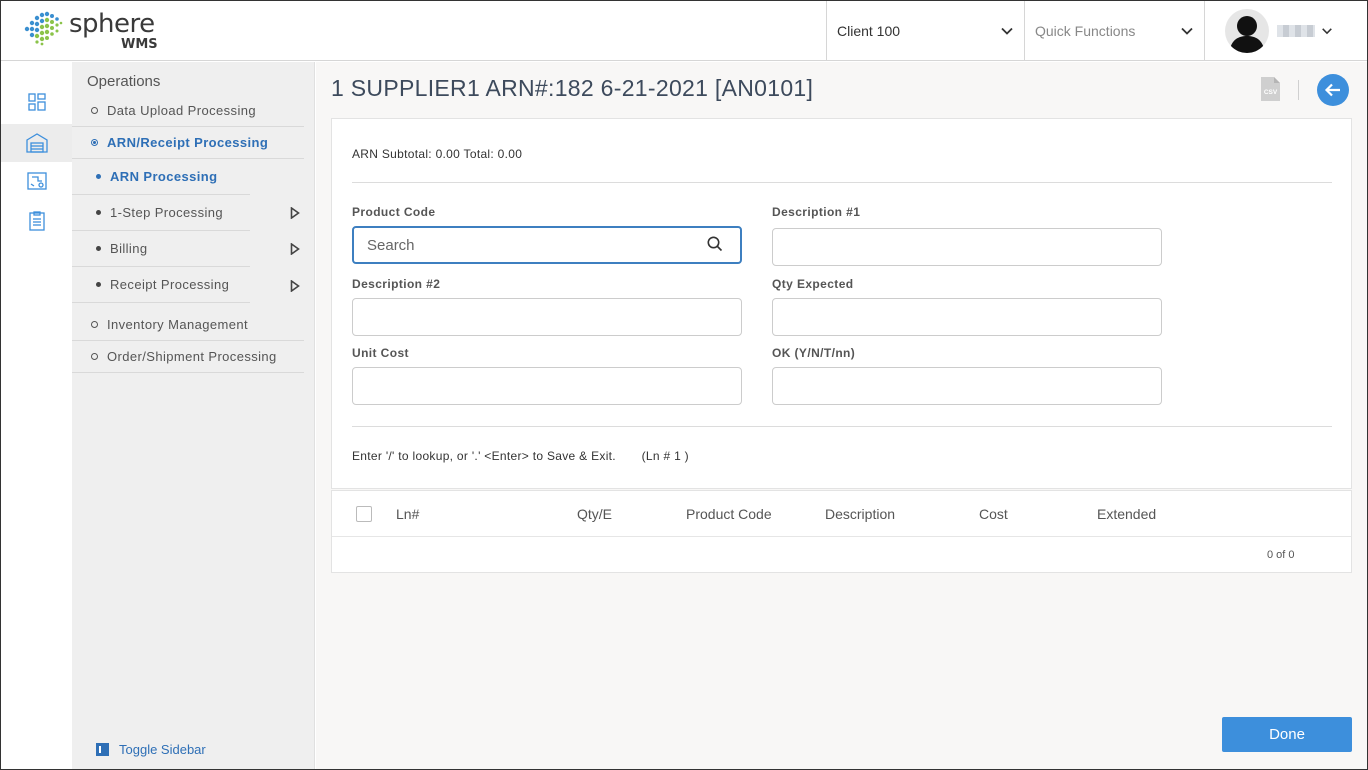 The width and height of the screenshot is (1368, 770). I want to click on user-menu, so click(1285, 31).